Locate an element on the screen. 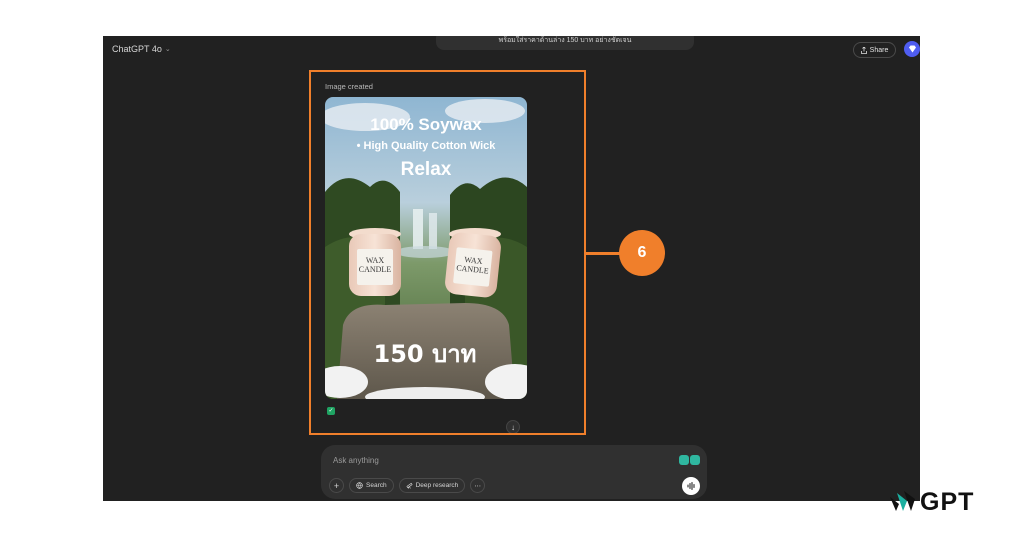 The width and height of the screenshot is (1024, 538). telescope-icon is located at coordinates (409, 485).